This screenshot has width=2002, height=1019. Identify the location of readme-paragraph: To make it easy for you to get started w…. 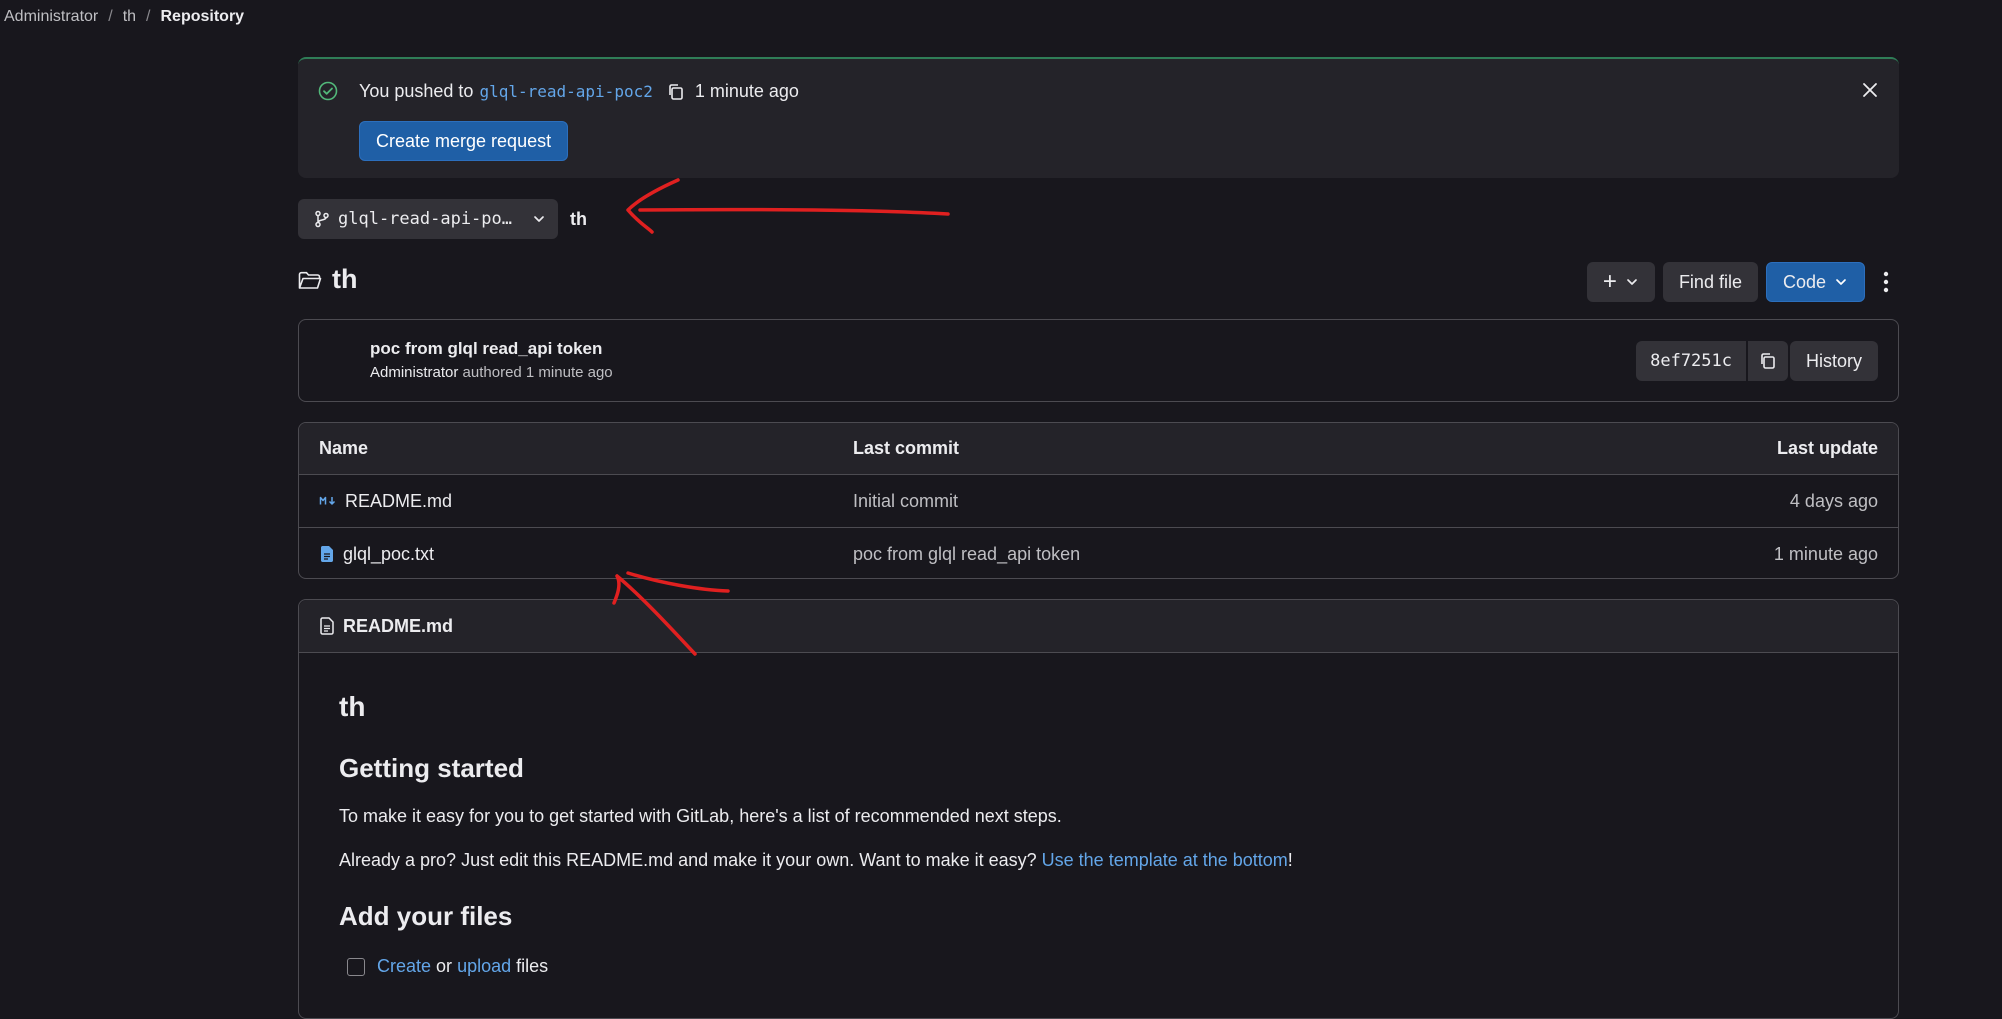
(700, 816).